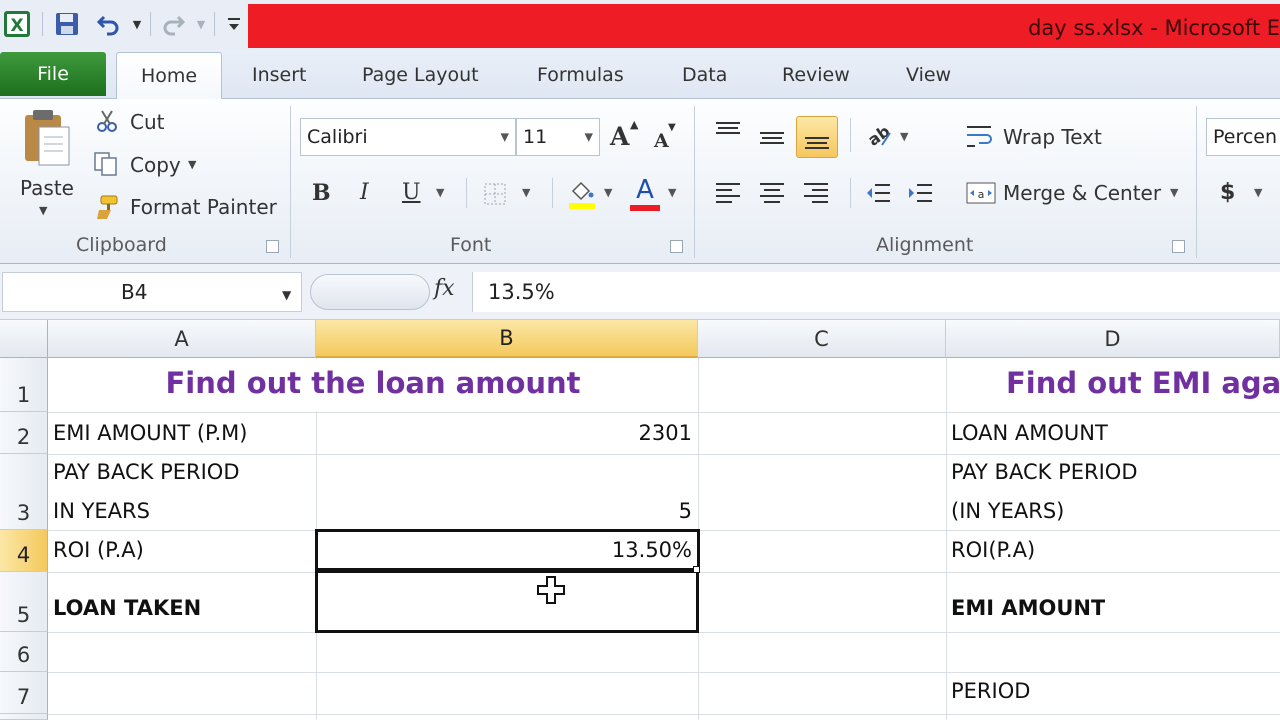 This screenshot has width=1280, height=720. What do you see at coordinates (1113, 339) in the screenshot?
I see `column-header-d: D` at bounding box center [1113, 339].